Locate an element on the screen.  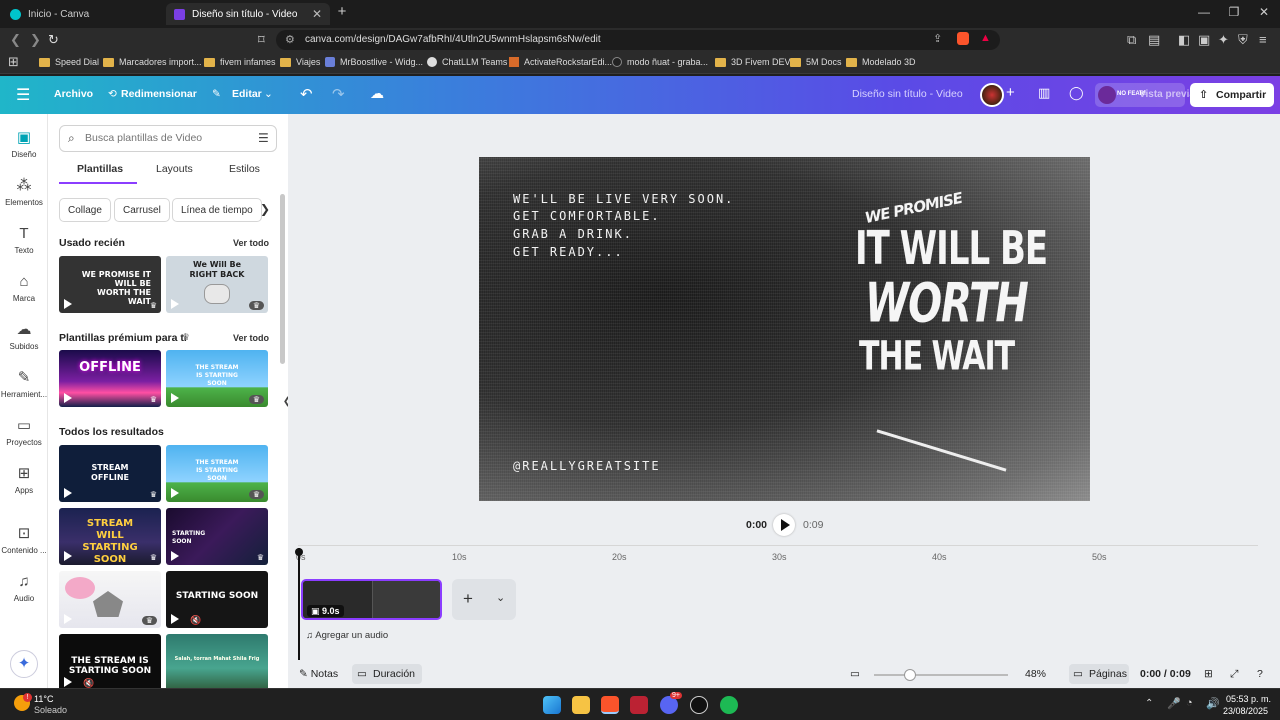
preview-button: NO FEAR! Vista previa is located at coordinates (1145, 95).